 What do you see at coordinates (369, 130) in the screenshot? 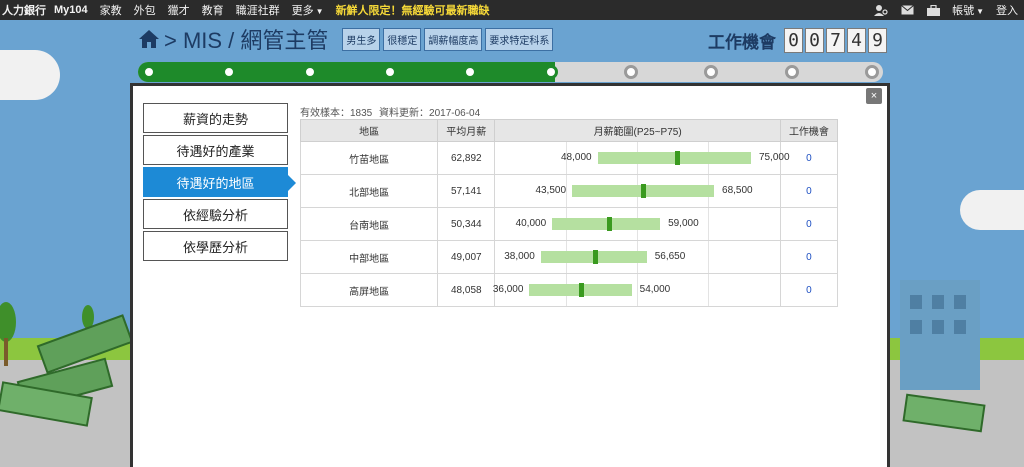
I see `col-region: 地區` at bounding box center [369, 130].